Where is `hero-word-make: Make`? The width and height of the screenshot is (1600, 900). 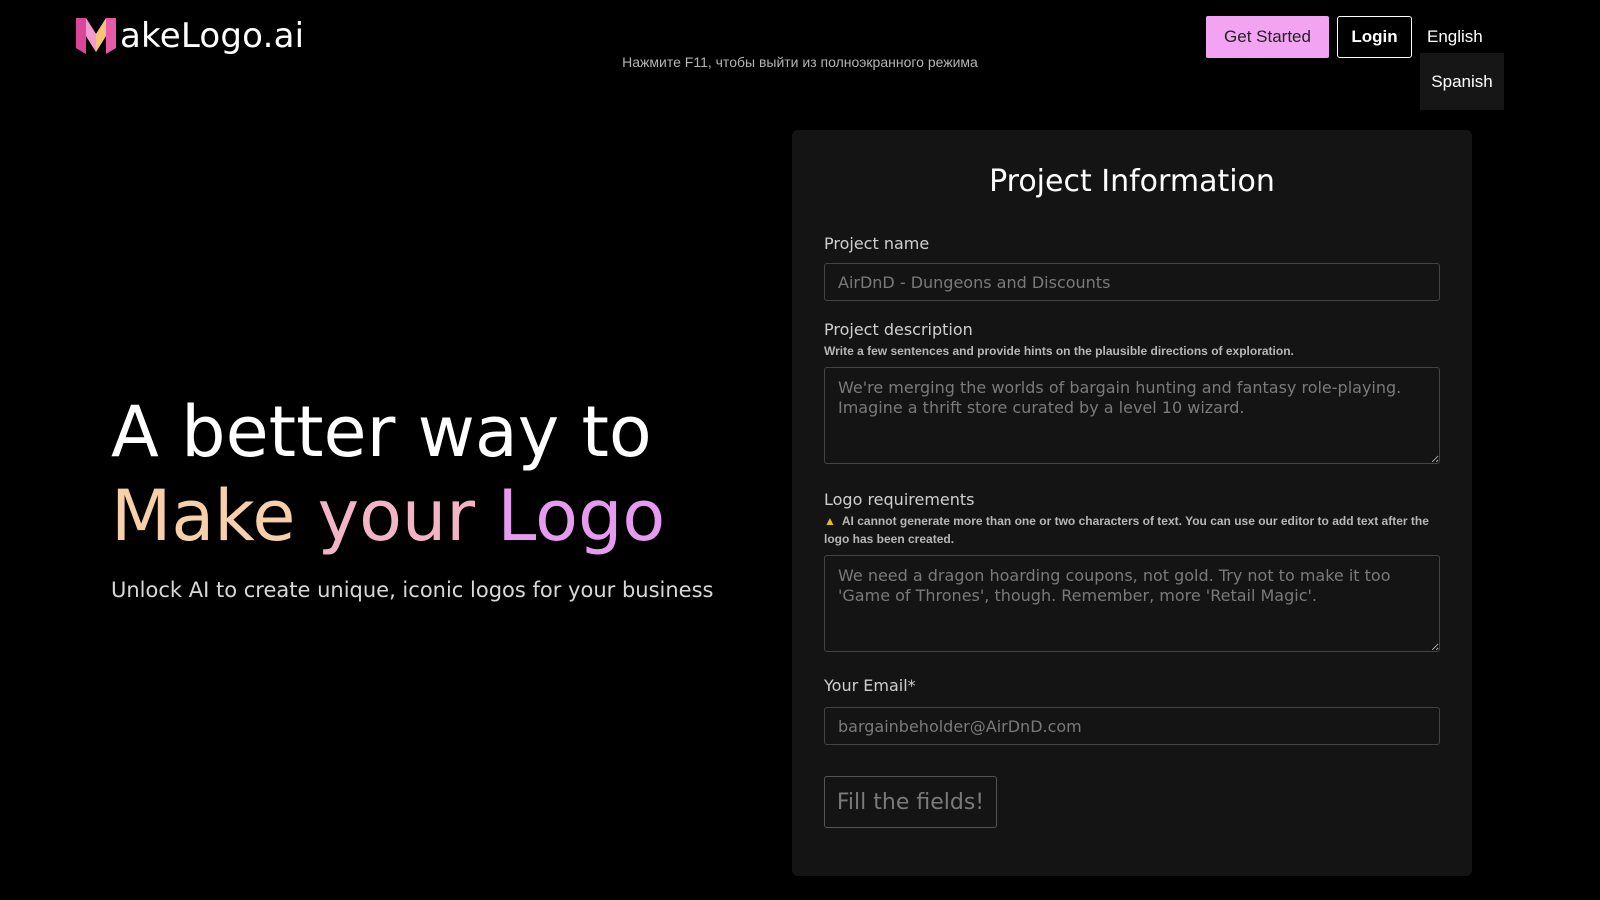 hero-word-make: Make is located at coordinates (203, 516).